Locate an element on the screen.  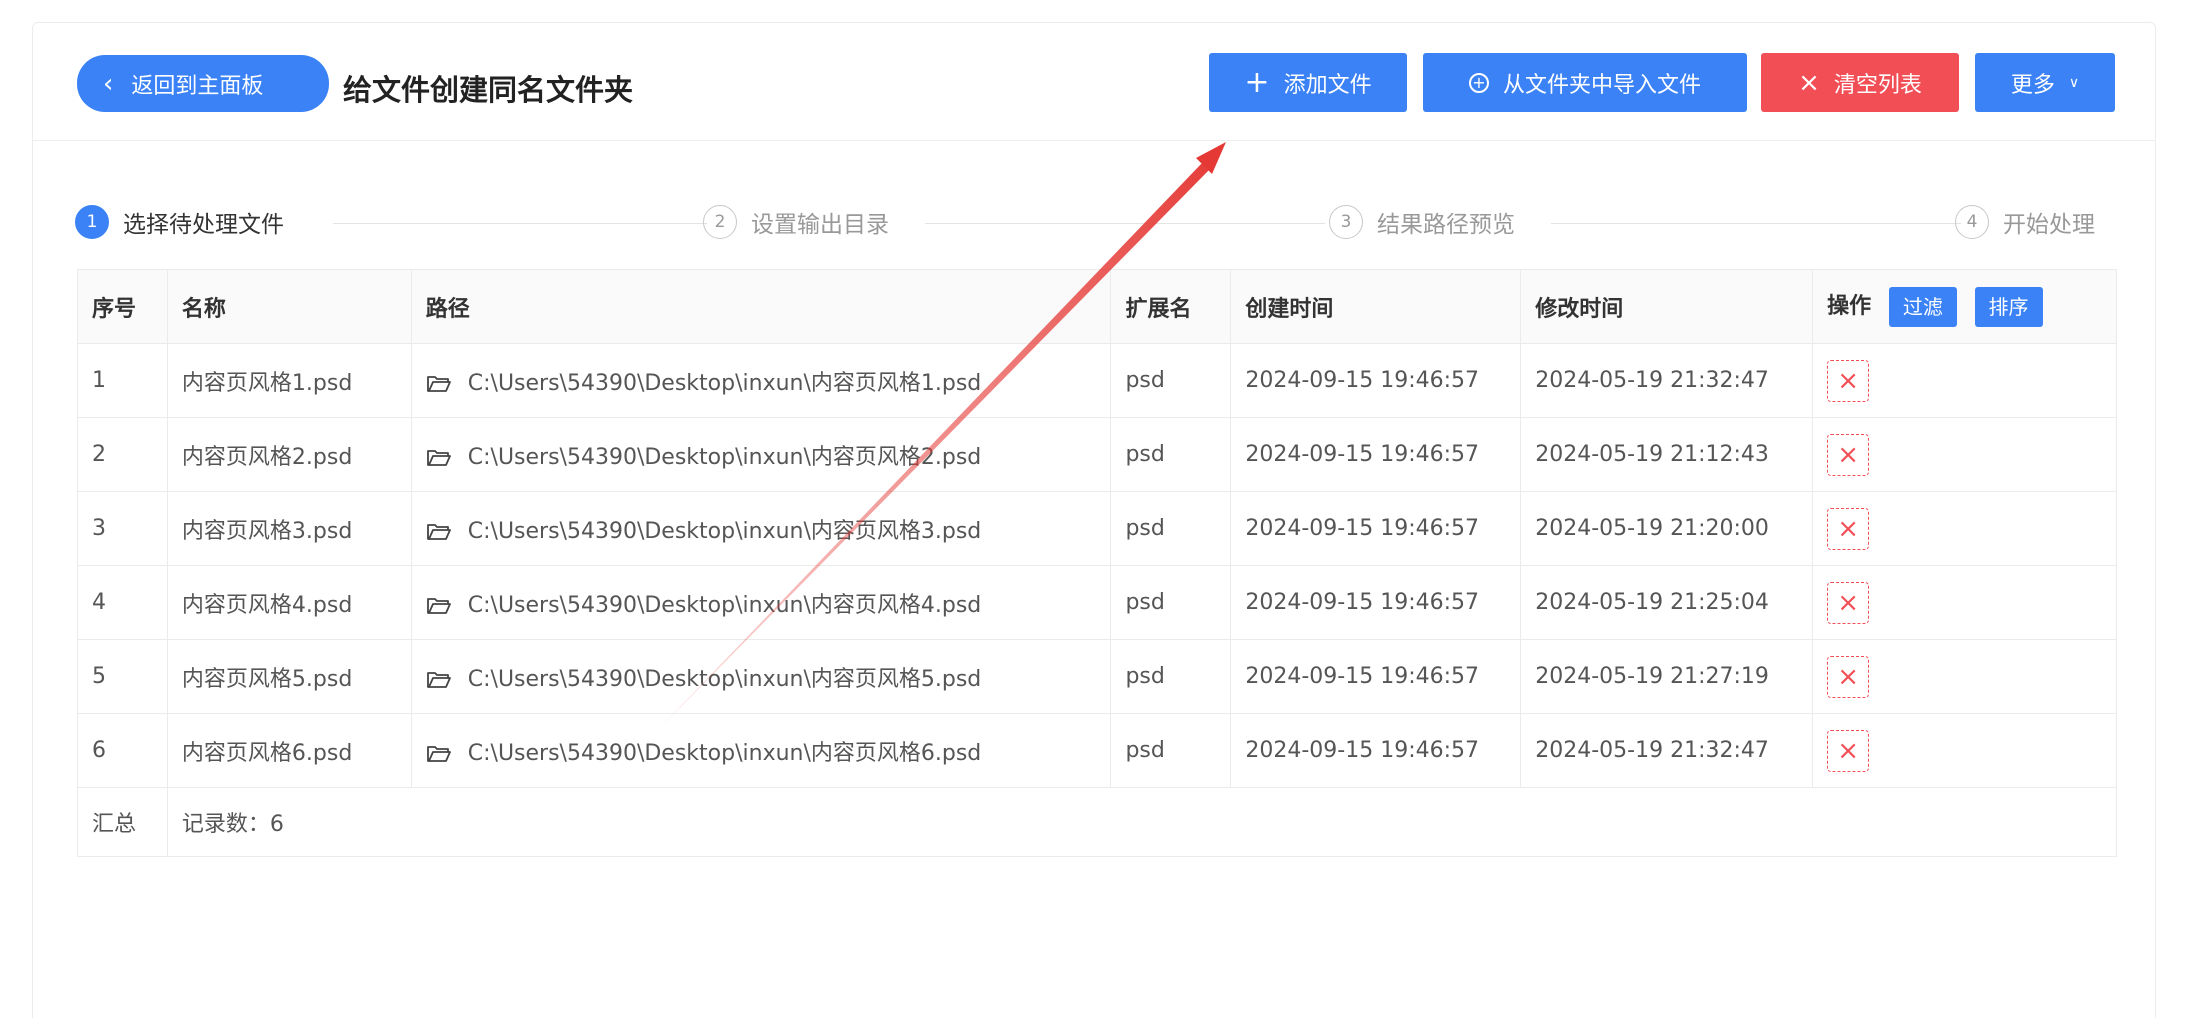
path-text: C:\Users\54390\Desktop\inxun\内容页风格1.psd is located at coordinates (724, 383).